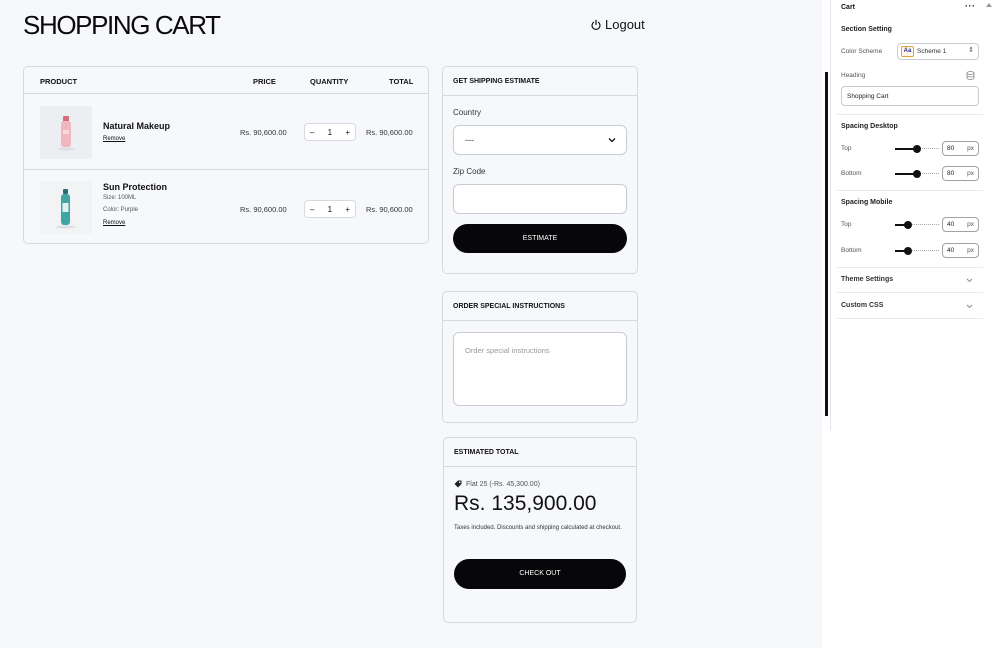 This screenshot has height=648, width=993. Describe the element at coordinates (970, 6) in the screenshot. I see `more-options-button: ···` at that location.